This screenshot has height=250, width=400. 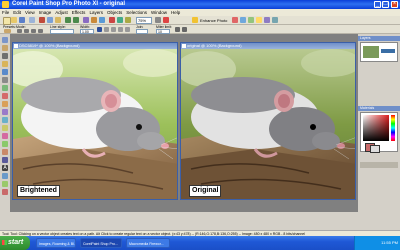 What do you see at coordinates (5, 144) in the screenshot?
I see `smudge-tool-icon` at bounding box center [5, 144].